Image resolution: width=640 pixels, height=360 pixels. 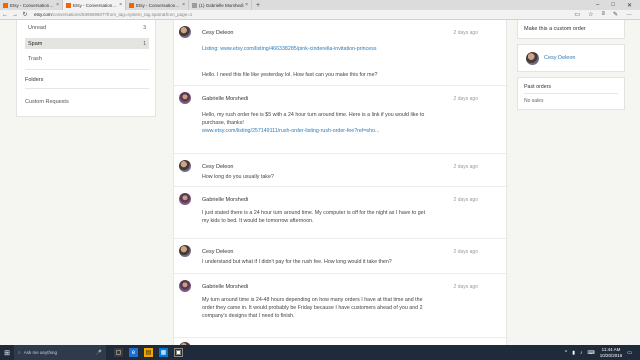 What do you see at coordinates (590, 14) in the screenshot?
I see `favorite-star-icon: ☆` at bounding box center [590, 14].